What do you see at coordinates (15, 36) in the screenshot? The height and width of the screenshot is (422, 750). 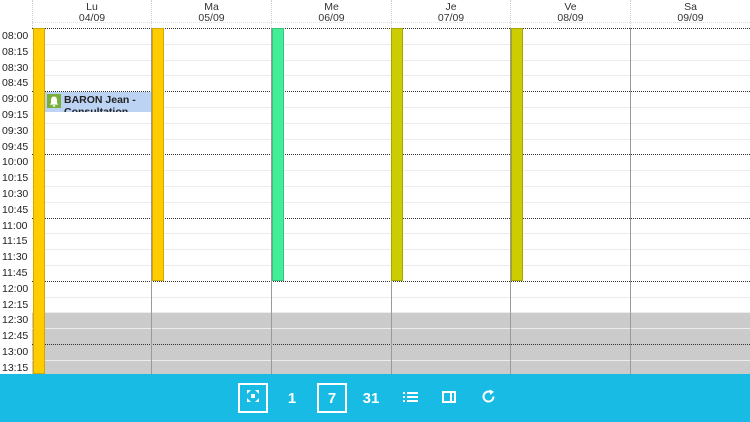 I see `time-label: 08:00` at bounding box center [15, 36].